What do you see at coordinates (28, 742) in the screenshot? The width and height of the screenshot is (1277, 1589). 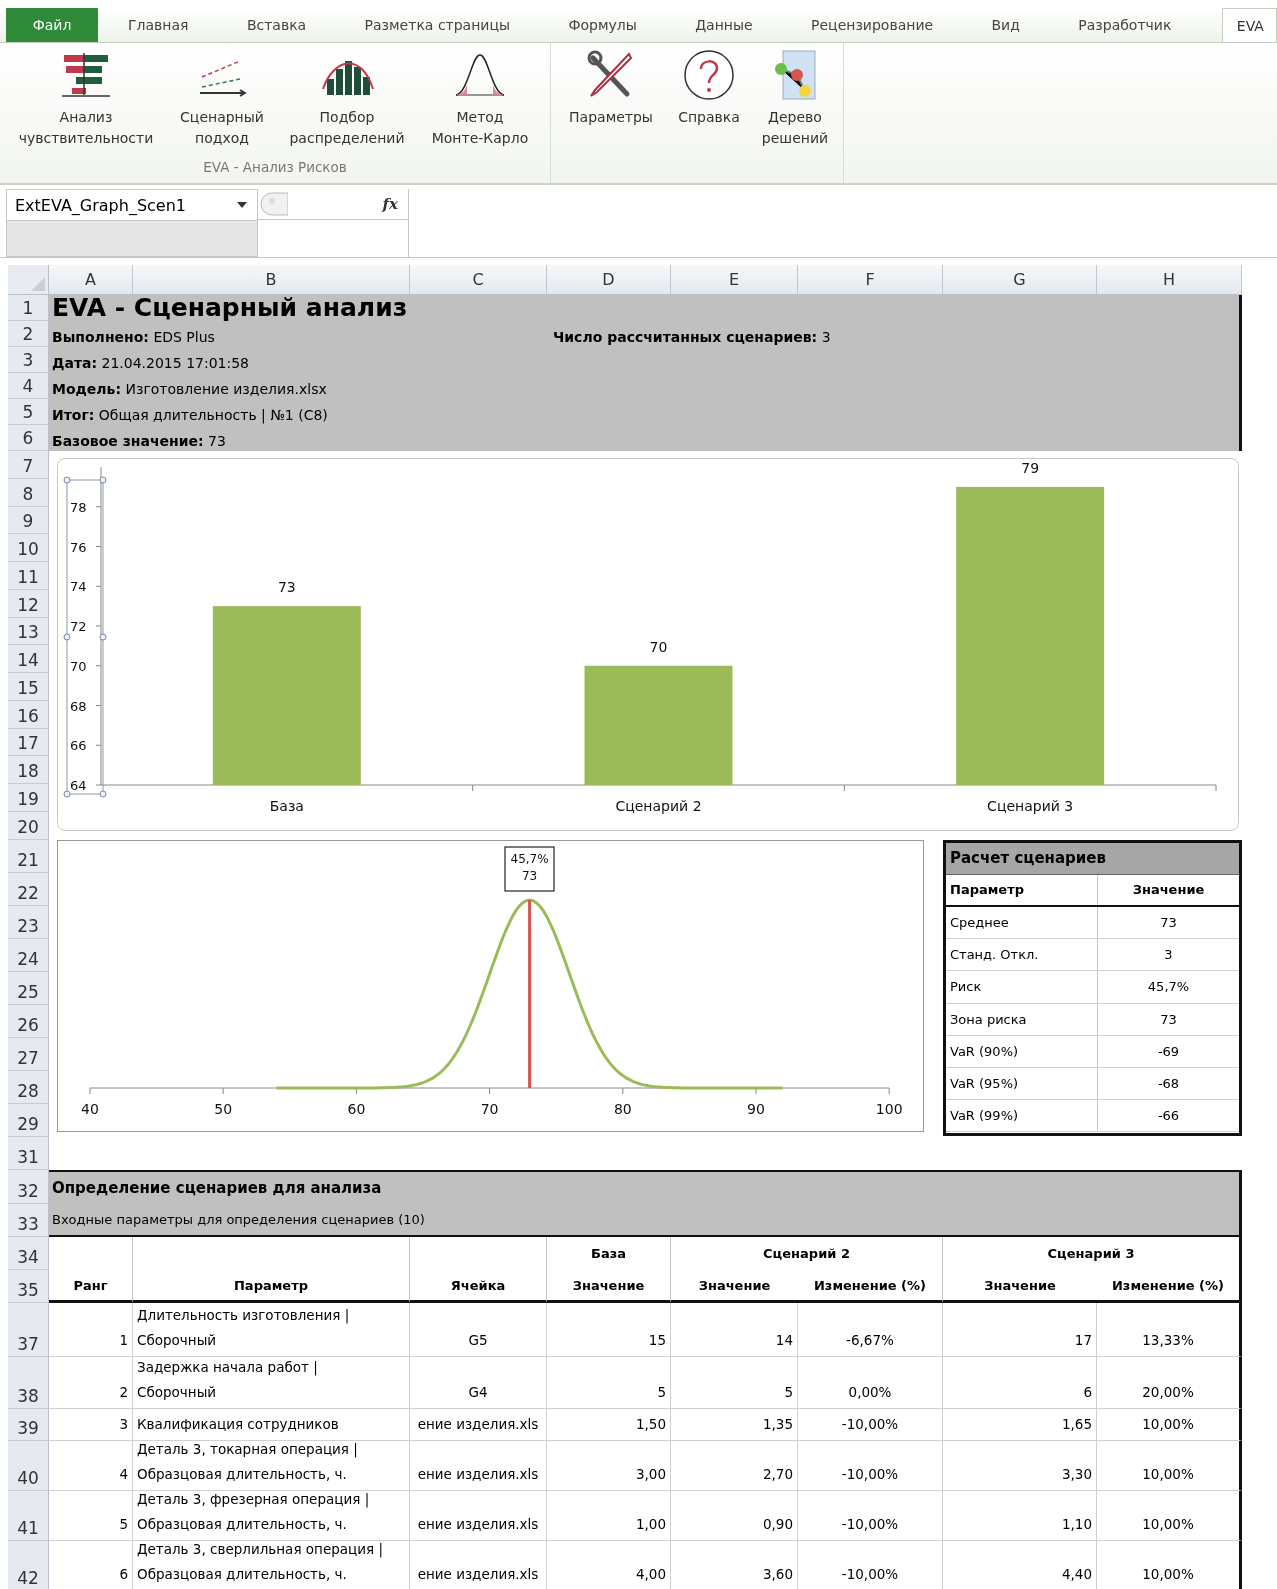 I see `row-header: 17` at bounding box center [28, 742].